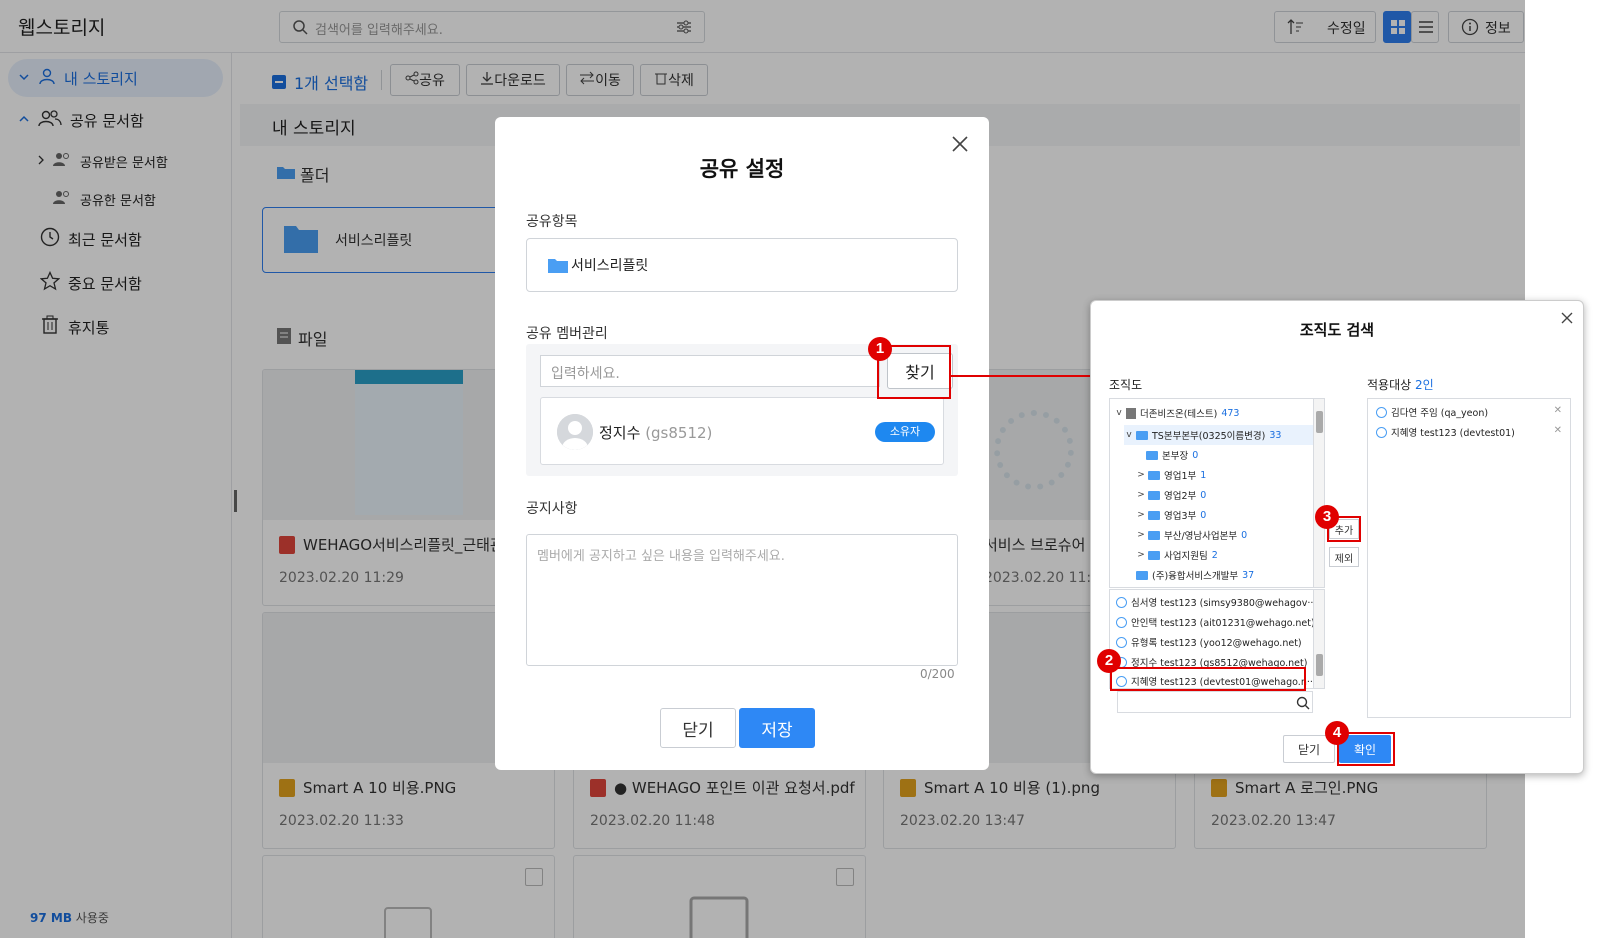 The height and width of the screenshot is (938, 1610). Describe the element at coordinates (1175, 456) in the screenshot. I see `tree-node-label: 본부장` at that location.